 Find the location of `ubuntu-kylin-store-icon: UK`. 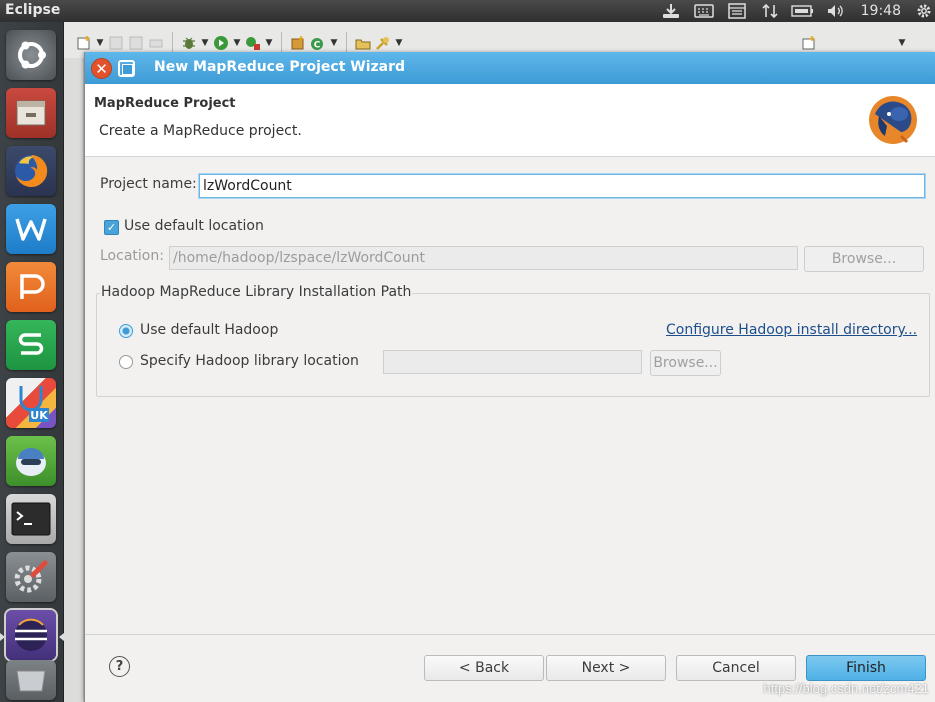

ubuntu-kylin-store-icon: UK is located at coordinates (31, 403).